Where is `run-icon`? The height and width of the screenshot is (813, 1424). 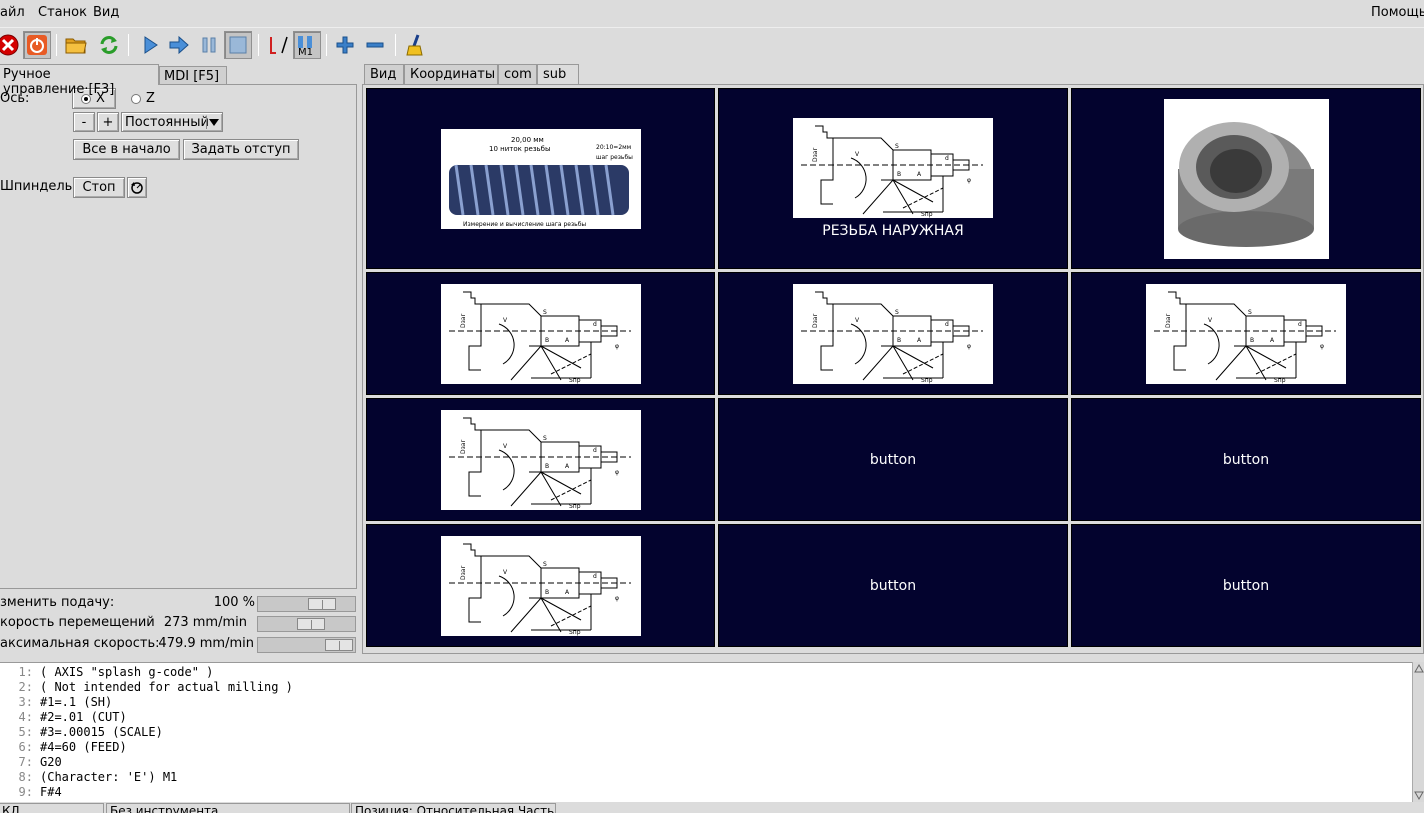
run-icon is located at coordinates (150, 45).